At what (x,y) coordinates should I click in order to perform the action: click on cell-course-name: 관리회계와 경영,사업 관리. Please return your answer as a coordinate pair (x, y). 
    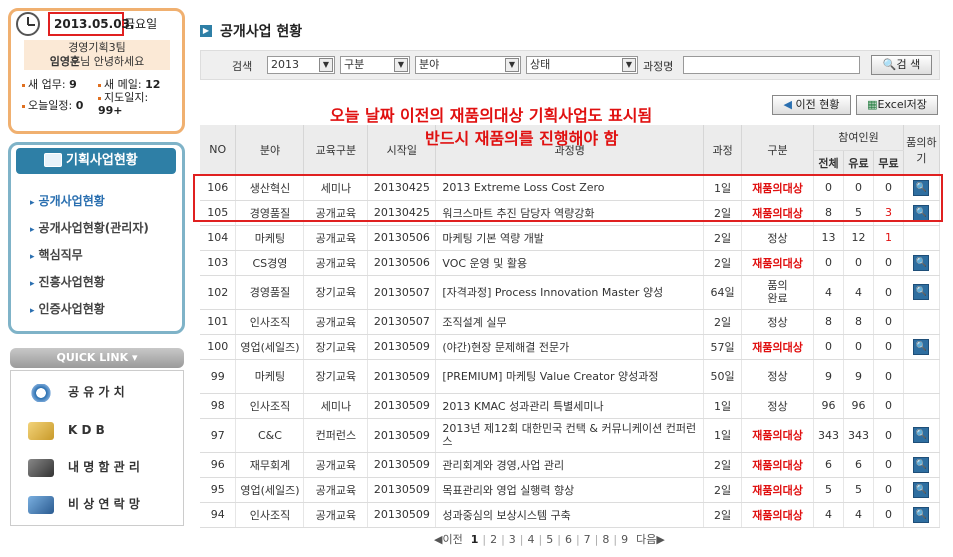
    Looking at the image, I should click on (570, 465).